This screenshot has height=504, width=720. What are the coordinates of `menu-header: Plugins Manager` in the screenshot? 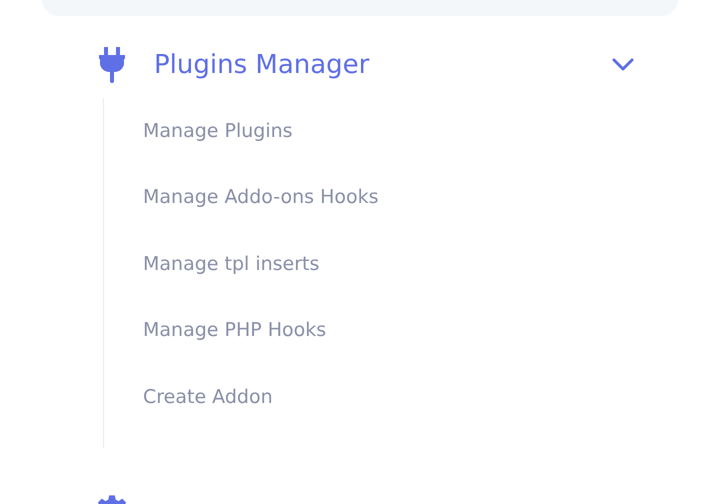 It's located at (366, 65).